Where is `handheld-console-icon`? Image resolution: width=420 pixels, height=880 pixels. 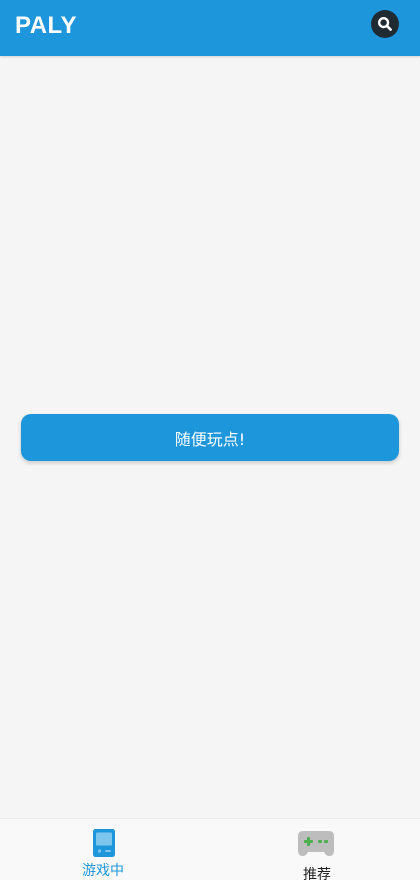
handheld-console-icon is located at coordinates (104, 843).